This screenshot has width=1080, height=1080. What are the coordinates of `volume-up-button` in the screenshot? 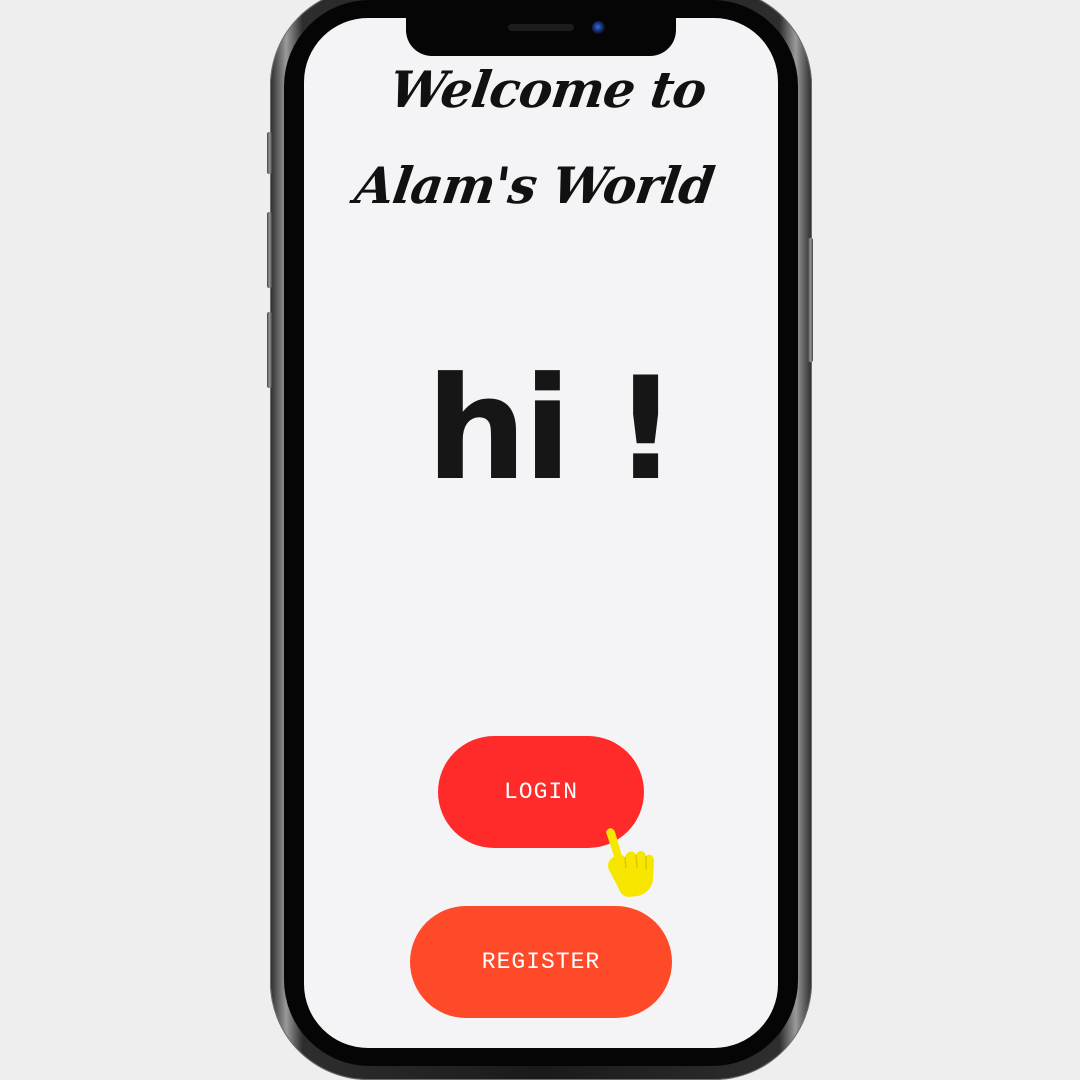 It's located at (269, 250).